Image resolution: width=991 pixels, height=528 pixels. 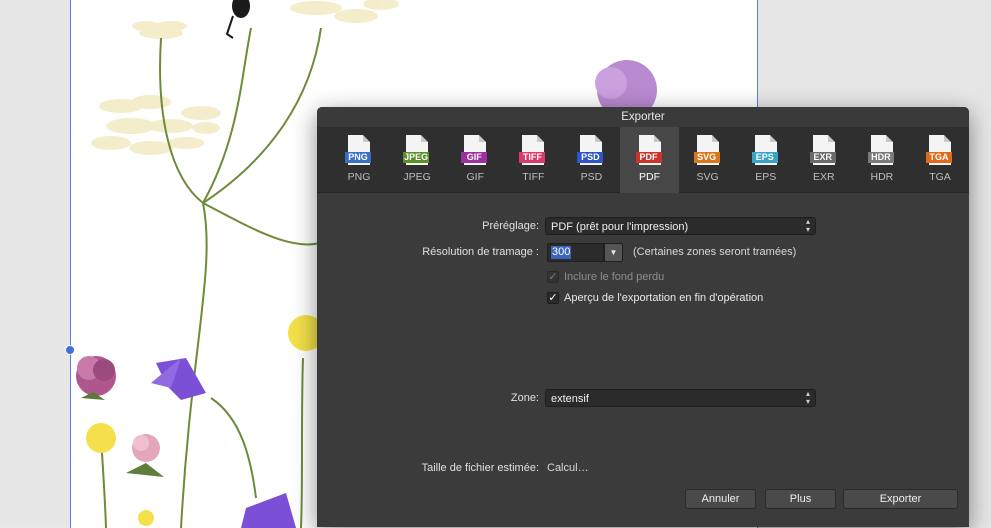 I want to click on raster-resolution-dropdown-button: ▼, so click(x=613, y=252).